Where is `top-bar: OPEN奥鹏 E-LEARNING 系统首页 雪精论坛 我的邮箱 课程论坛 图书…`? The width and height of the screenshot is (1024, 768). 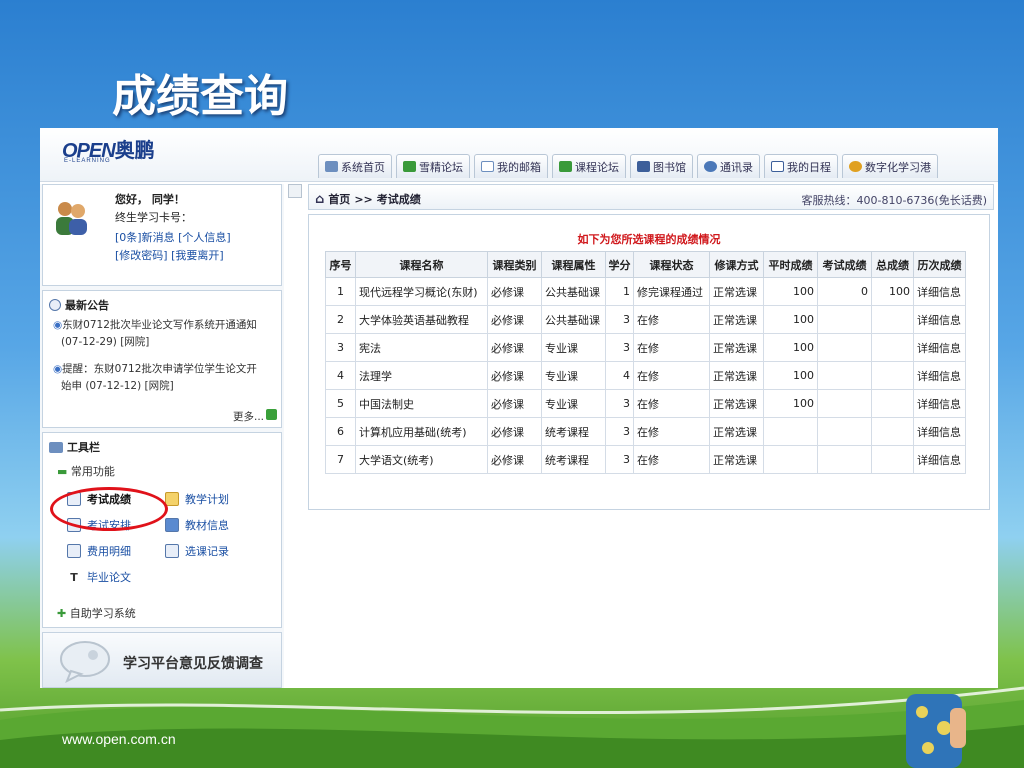
top-bar: OPEN奥鹏 E-LEARNING 系统首页 雪精论坛 我的邮箱 课程论坛 图书… is located at coordinates (519, 155).